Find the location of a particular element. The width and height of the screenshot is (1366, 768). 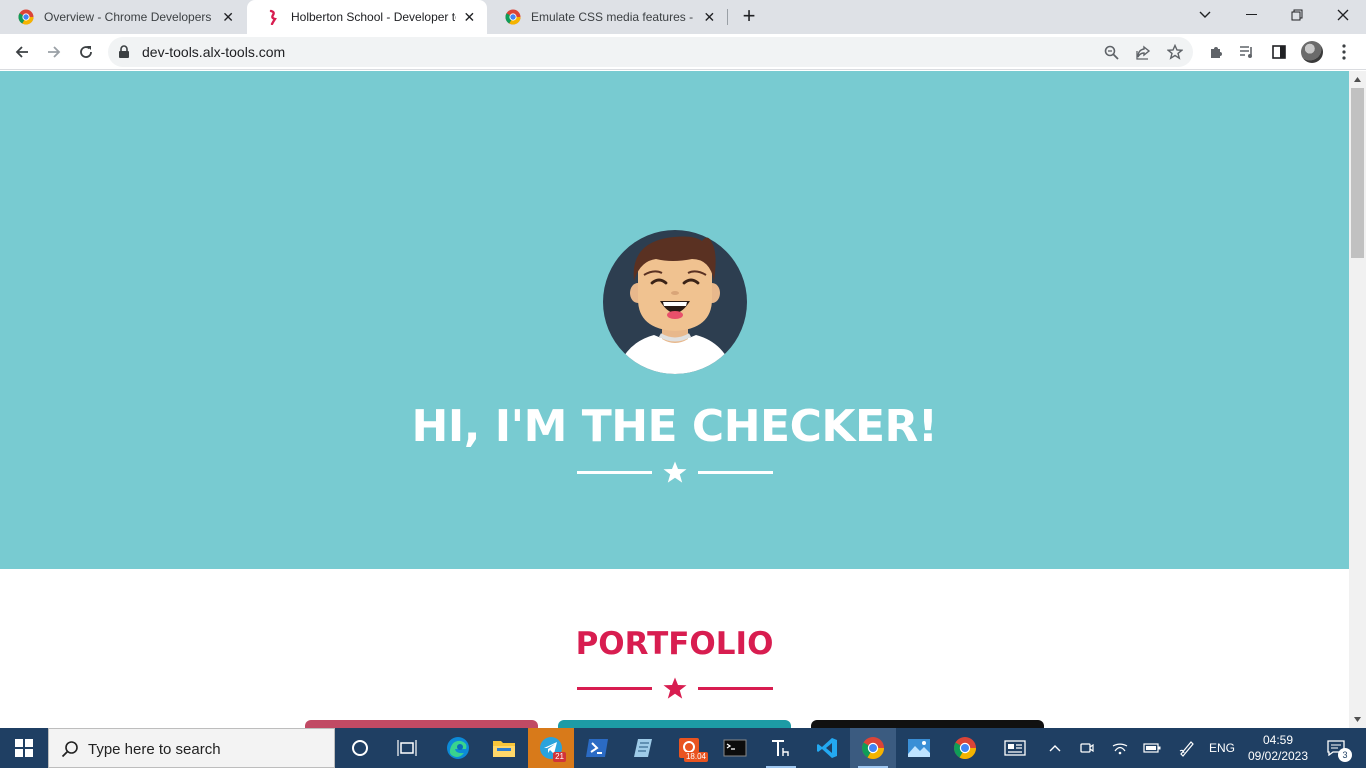

taskbar-app-telegram: 21 is located at coordinates (551, 748).